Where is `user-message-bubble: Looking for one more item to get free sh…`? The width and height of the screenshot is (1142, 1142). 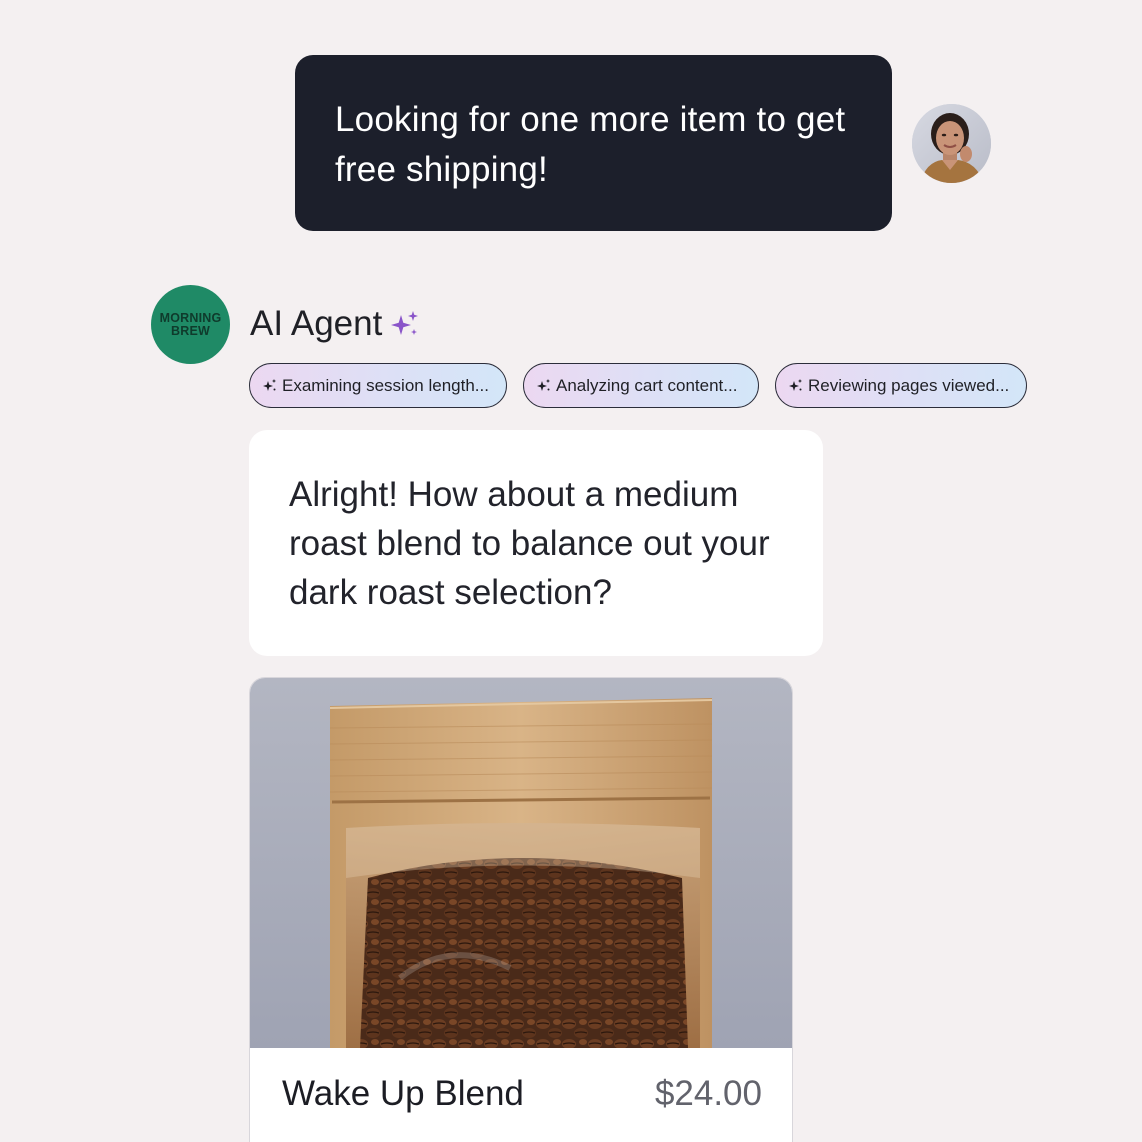 user-message-bubble: Looking for one more item to get free sh… is located at coordinates (593, 143).